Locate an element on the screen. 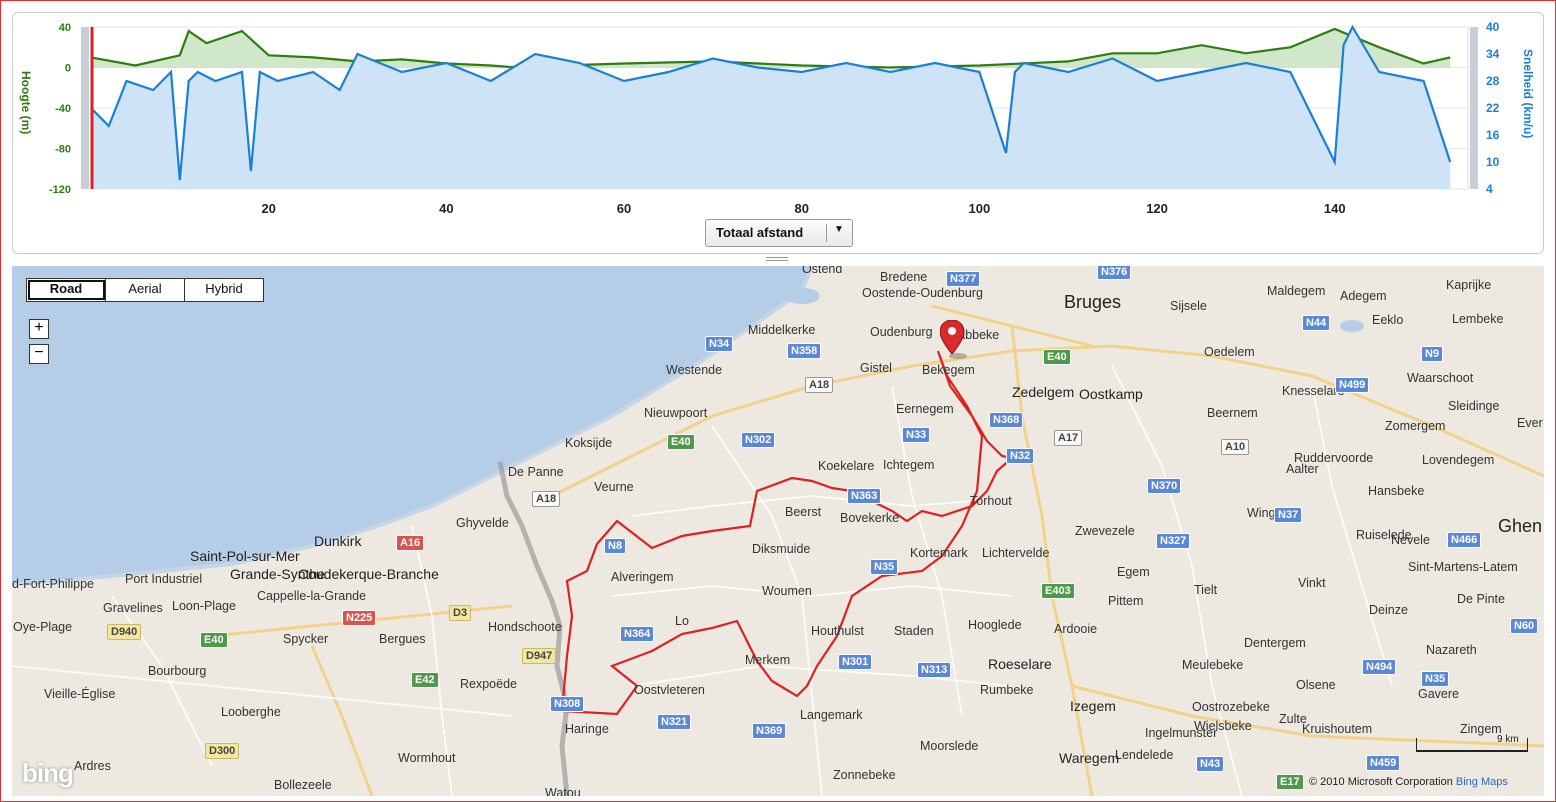 Image resolution: width=1556 pixels, height=802 pixels. map-place-label: Torhout is located at coordinates (991, 501).